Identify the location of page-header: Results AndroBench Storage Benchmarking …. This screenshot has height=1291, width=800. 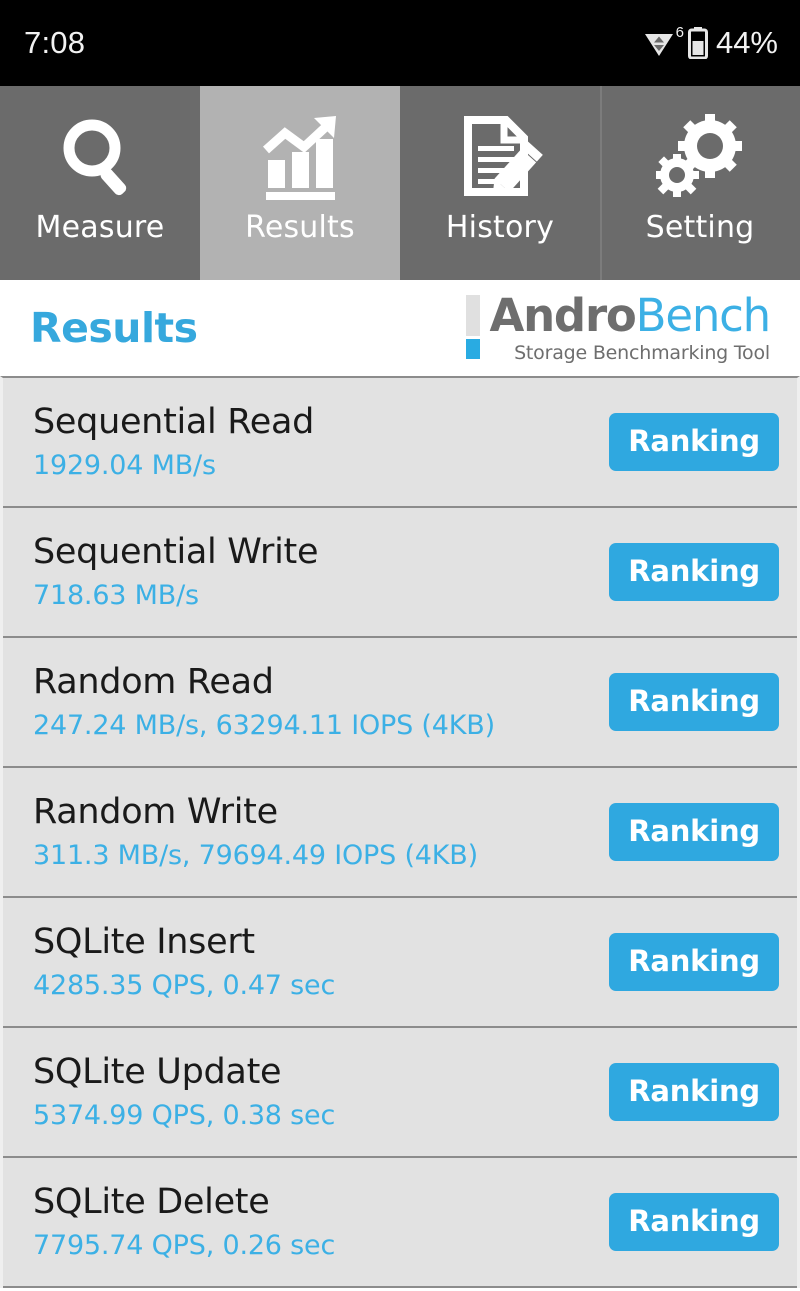
(400, 328).